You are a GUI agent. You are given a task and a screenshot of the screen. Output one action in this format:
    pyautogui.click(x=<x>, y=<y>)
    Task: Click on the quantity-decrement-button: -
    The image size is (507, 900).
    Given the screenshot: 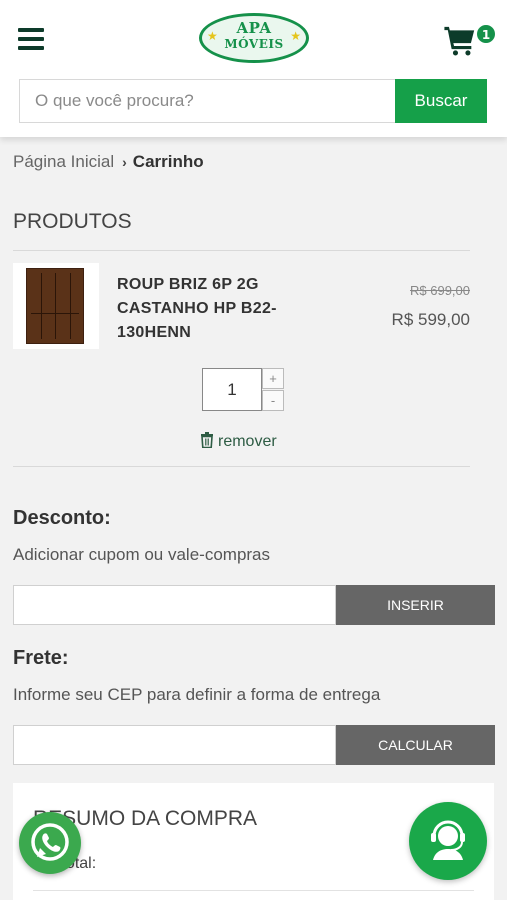 What is the action you would take?
    pyautogui.click(x=273, y=400)
    